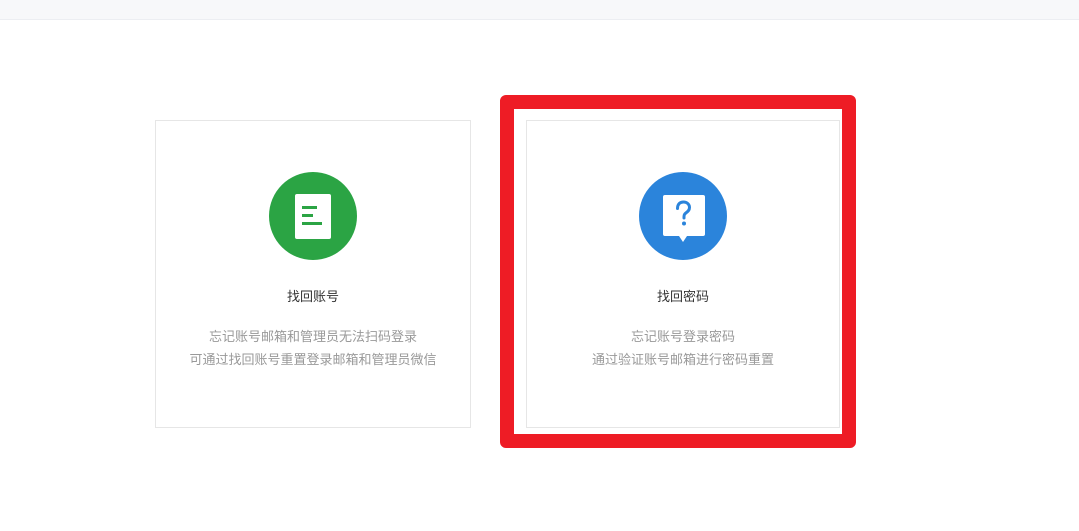 Image resolution: width=1079 pixels, height=531 pixels. I want to click on recover-password-desc-line-1: 忘记账号登录密码, so click(682, 337).